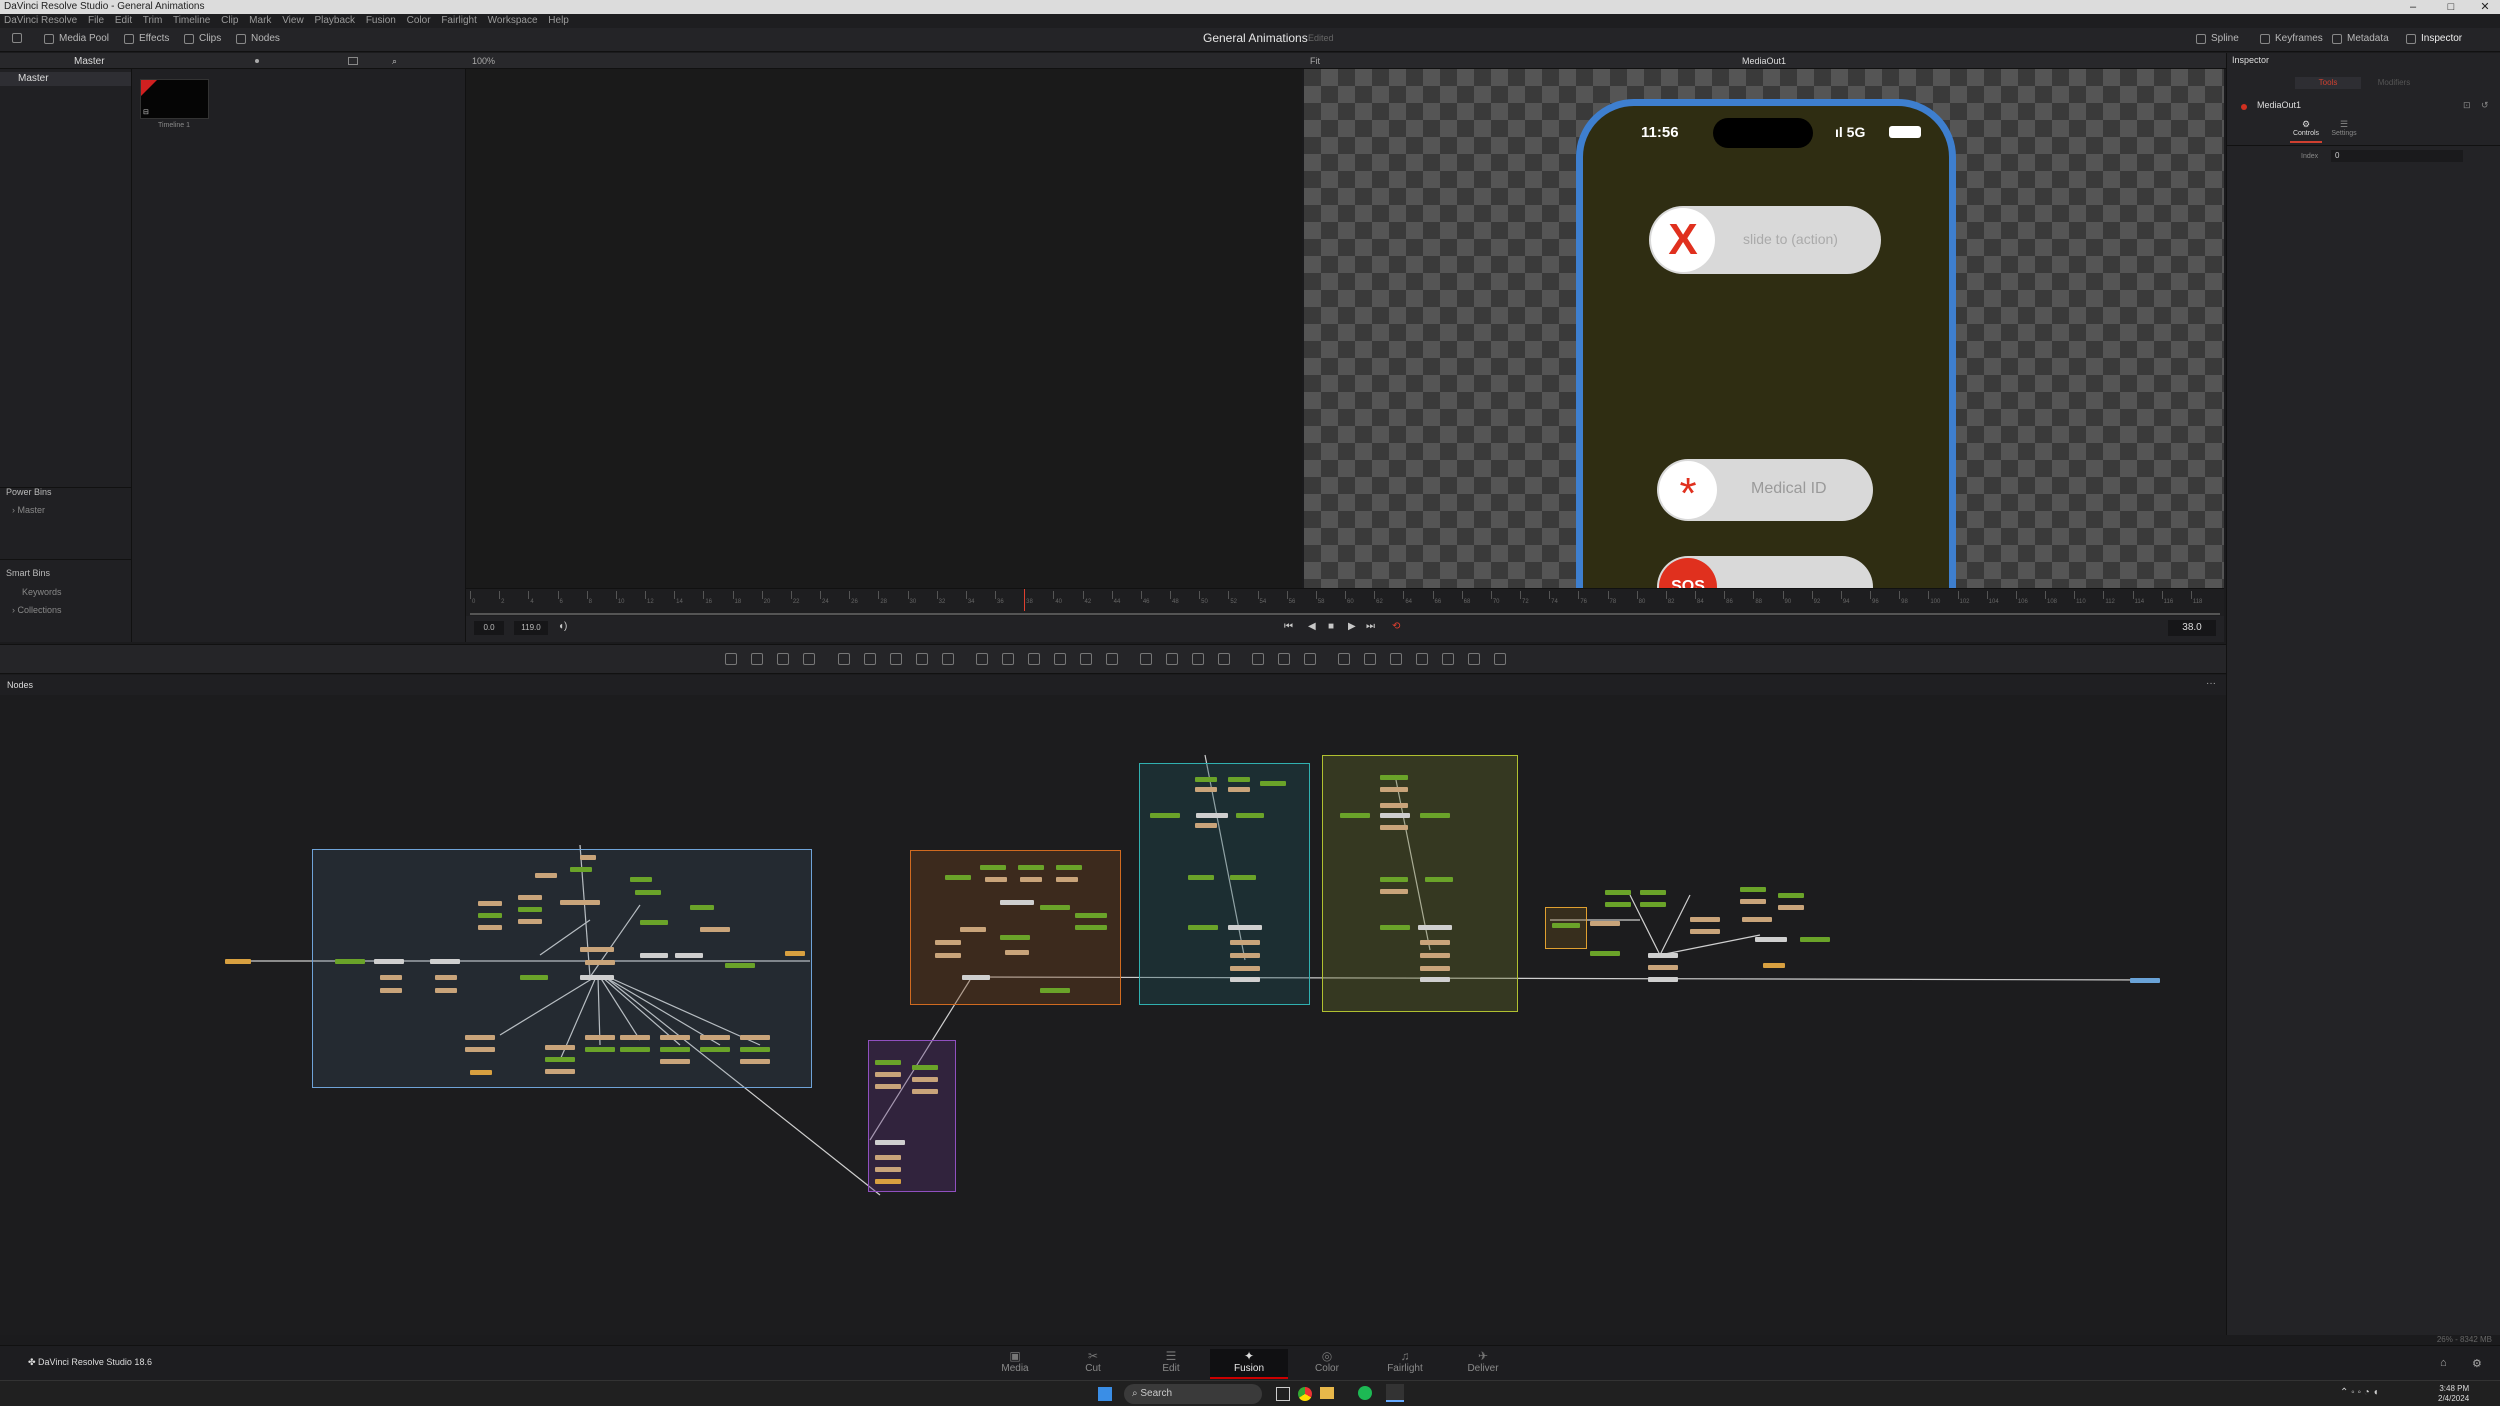  Describe the element at coordinates (1198, 659) in the screenshot. I see `polygon-mask-icon` at that location.